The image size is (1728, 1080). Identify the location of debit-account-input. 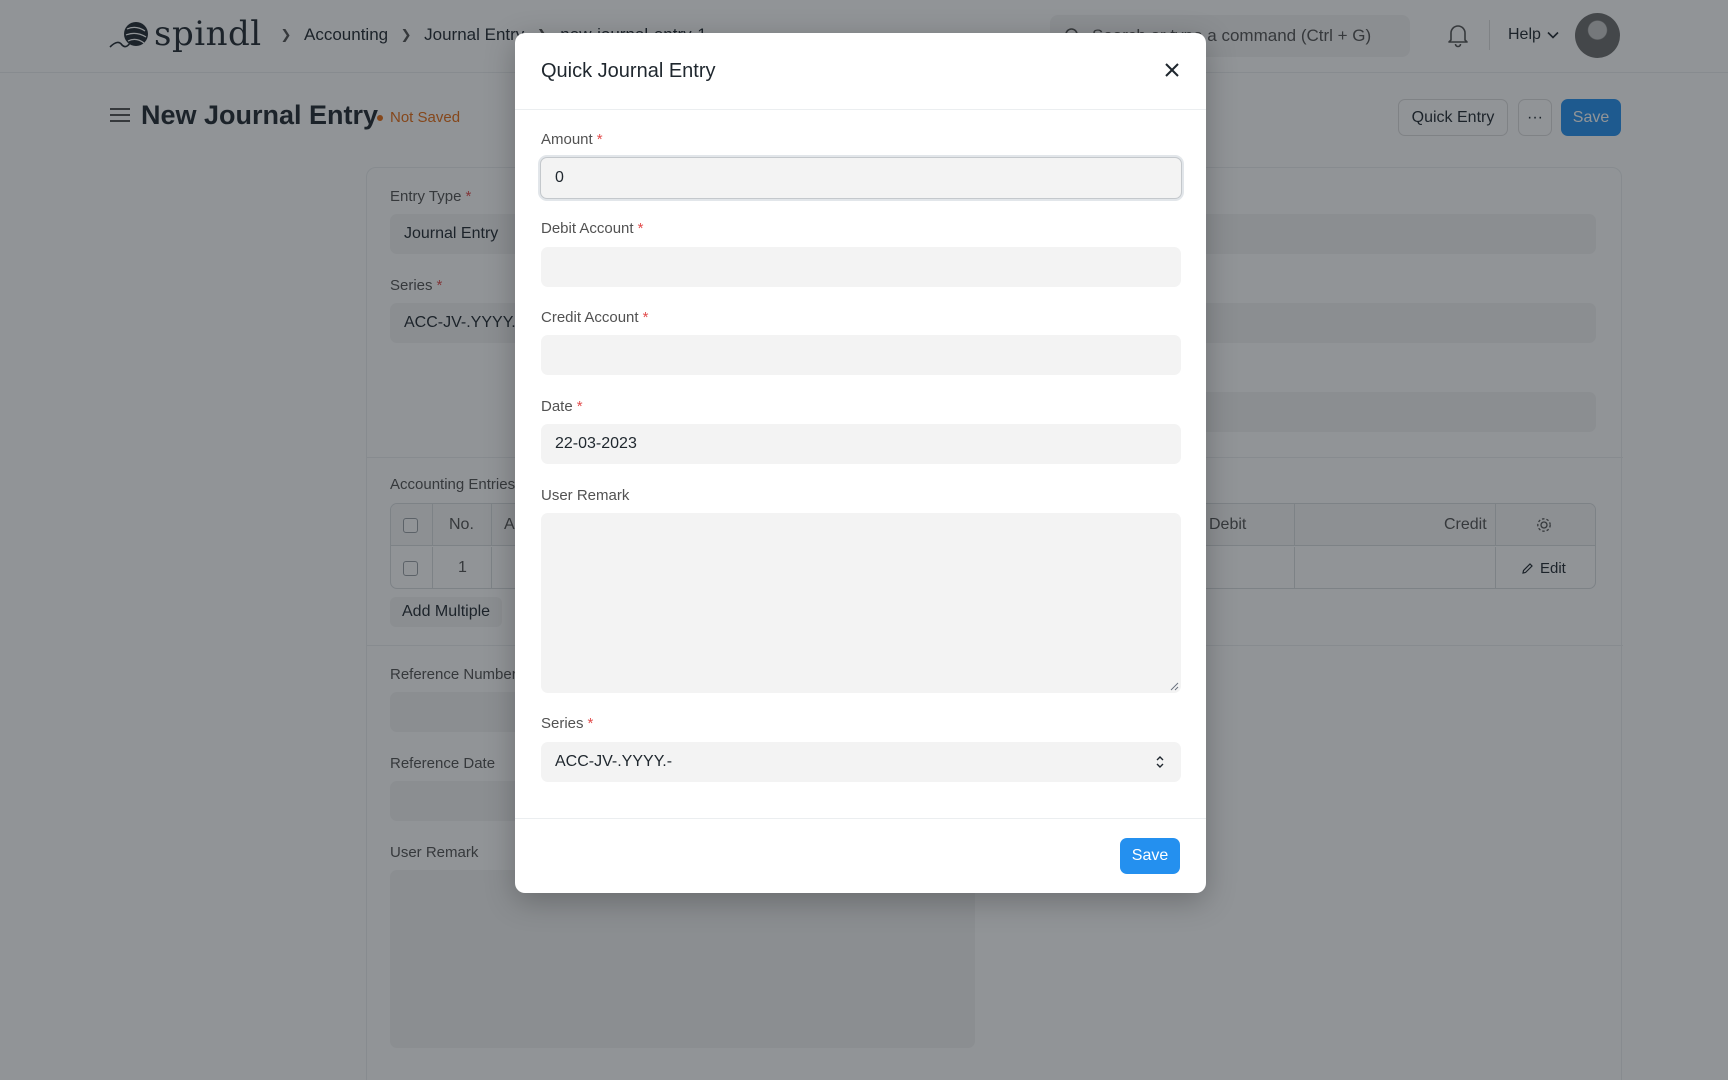
(861, 267).